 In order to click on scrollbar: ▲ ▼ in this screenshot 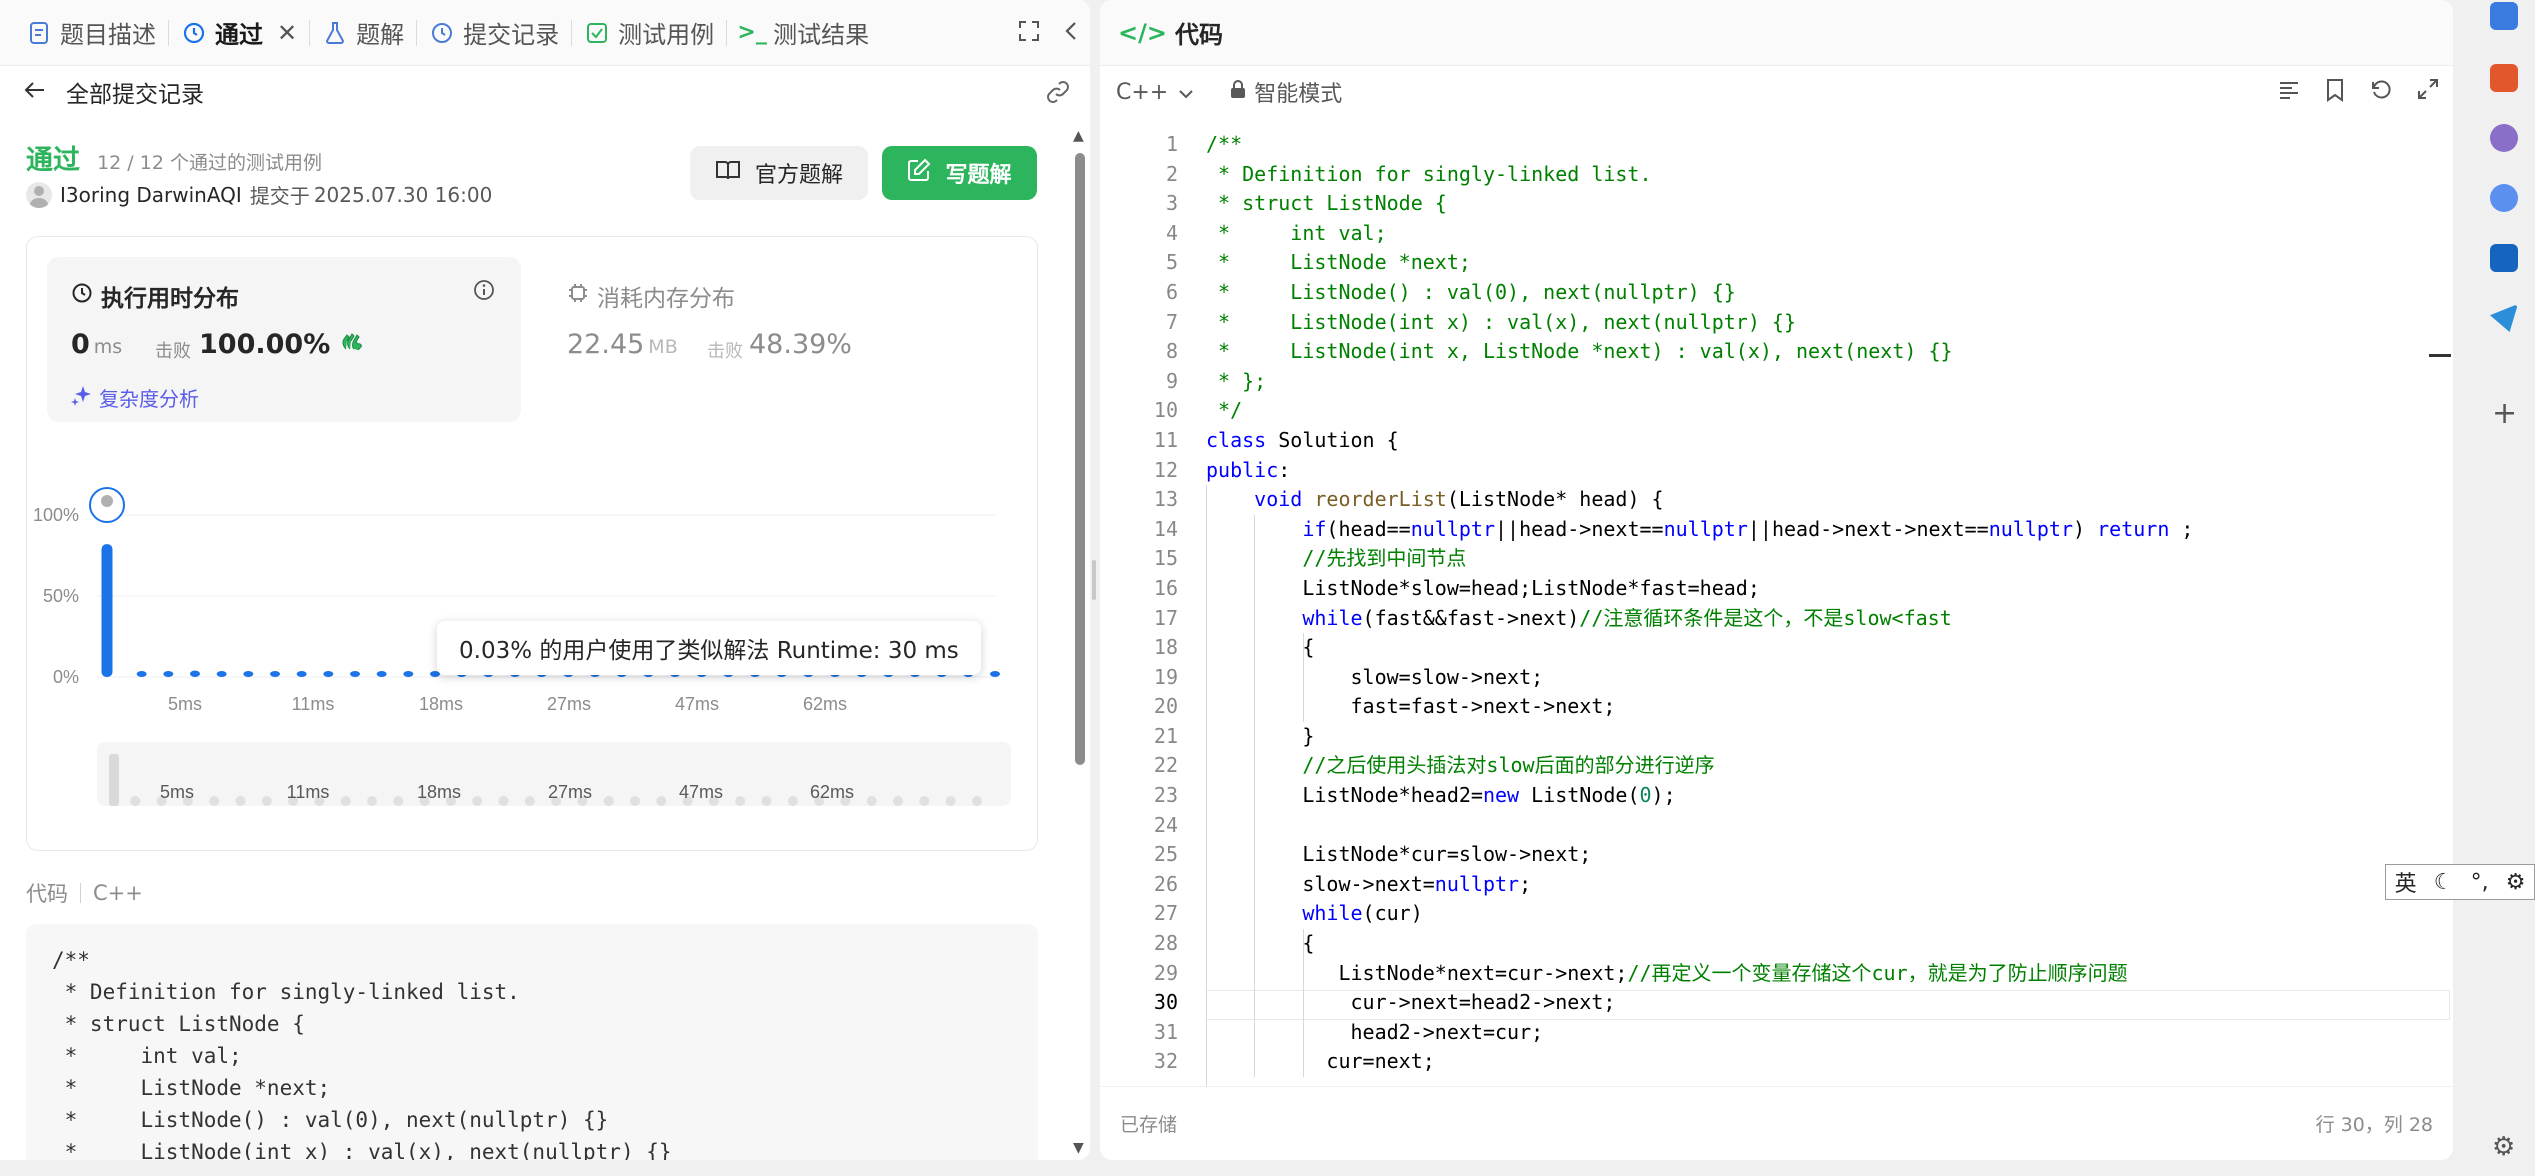, I will do `click(1080, 639)`.